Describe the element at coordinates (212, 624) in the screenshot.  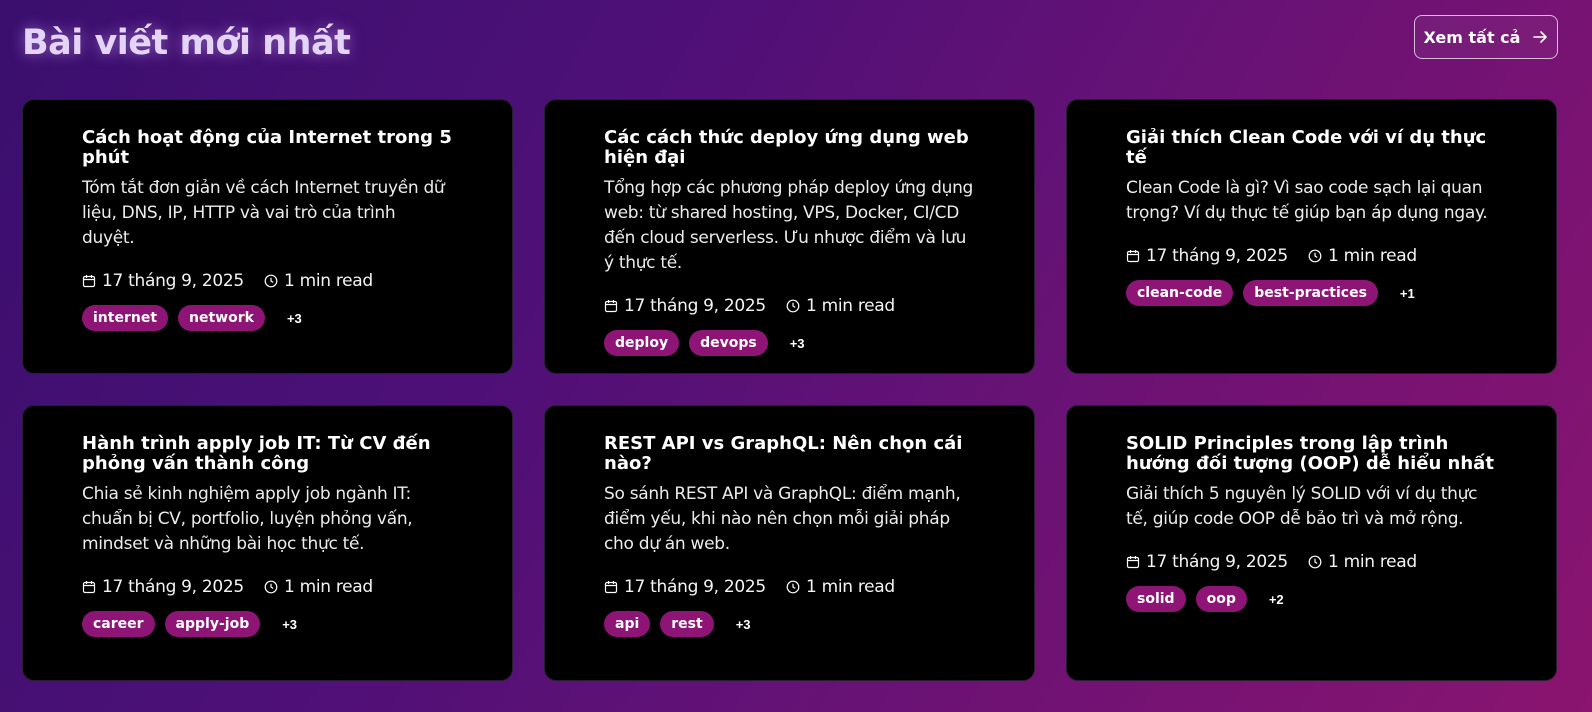
I see `tag: apply-job` at that location.